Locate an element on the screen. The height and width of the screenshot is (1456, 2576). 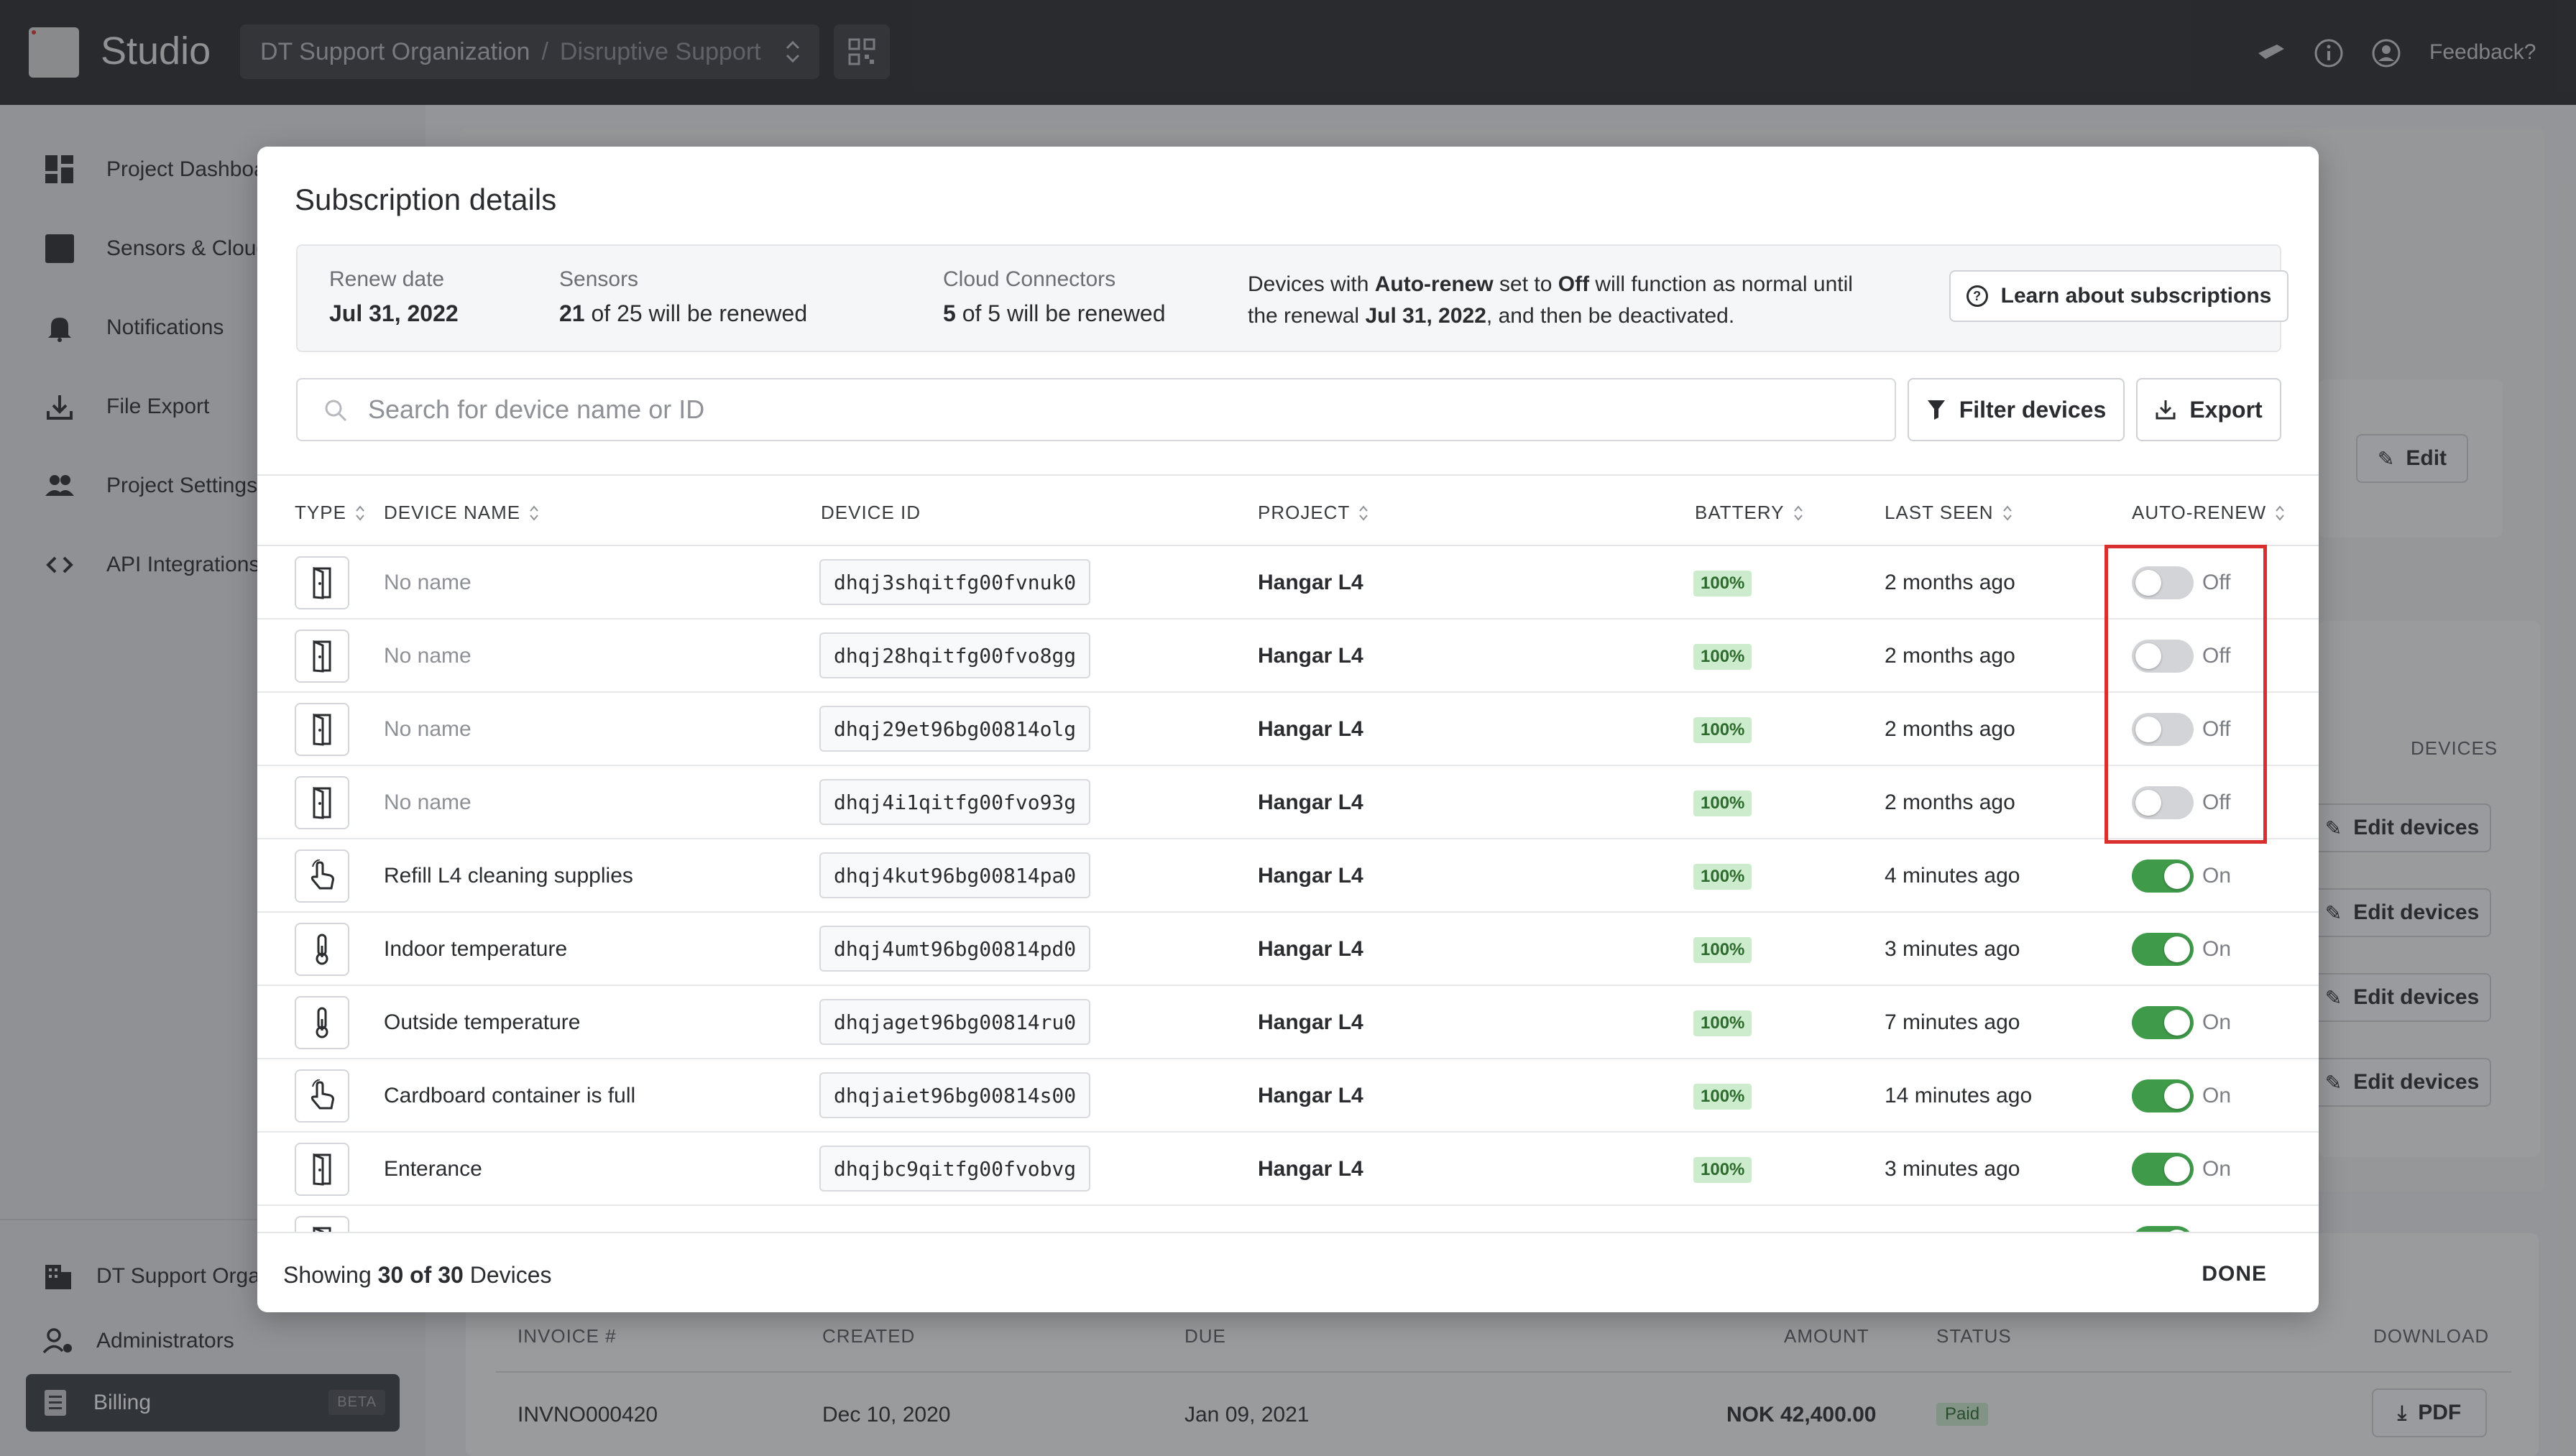
last-seen: 4 minutes ago is located at coordinates (1952, 876).